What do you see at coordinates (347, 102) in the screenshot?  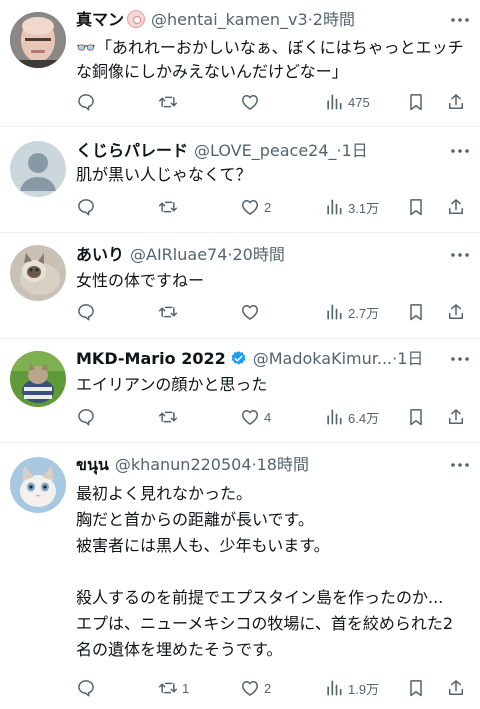 I see `views-button: 475` at bounding box center [347, 102].